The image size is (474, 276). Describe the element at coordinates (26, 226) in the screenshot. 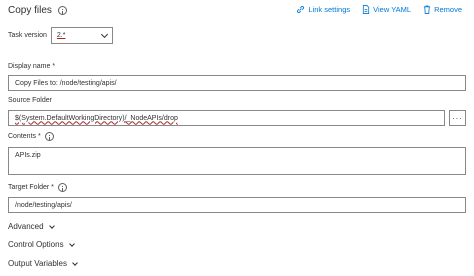

I see `advanced-section-label: Advanced` at that location.